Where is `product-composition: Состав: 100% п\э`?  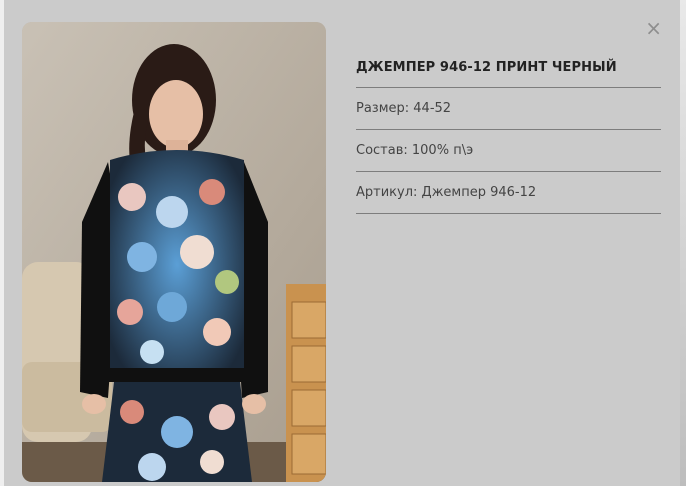 product-composition: Состав: 100% п\э is located at coordinates (508, 151).